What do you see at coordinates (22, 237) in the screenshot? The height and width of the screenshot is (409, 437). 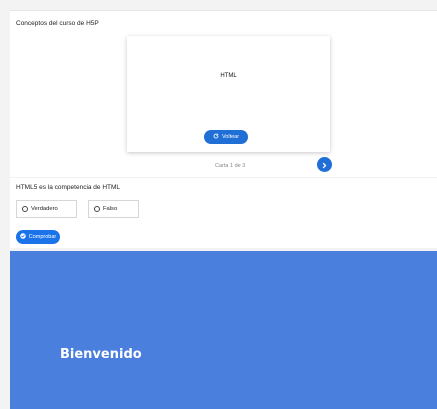 I see `check-circle-icon` at bounding box center [22, 237].